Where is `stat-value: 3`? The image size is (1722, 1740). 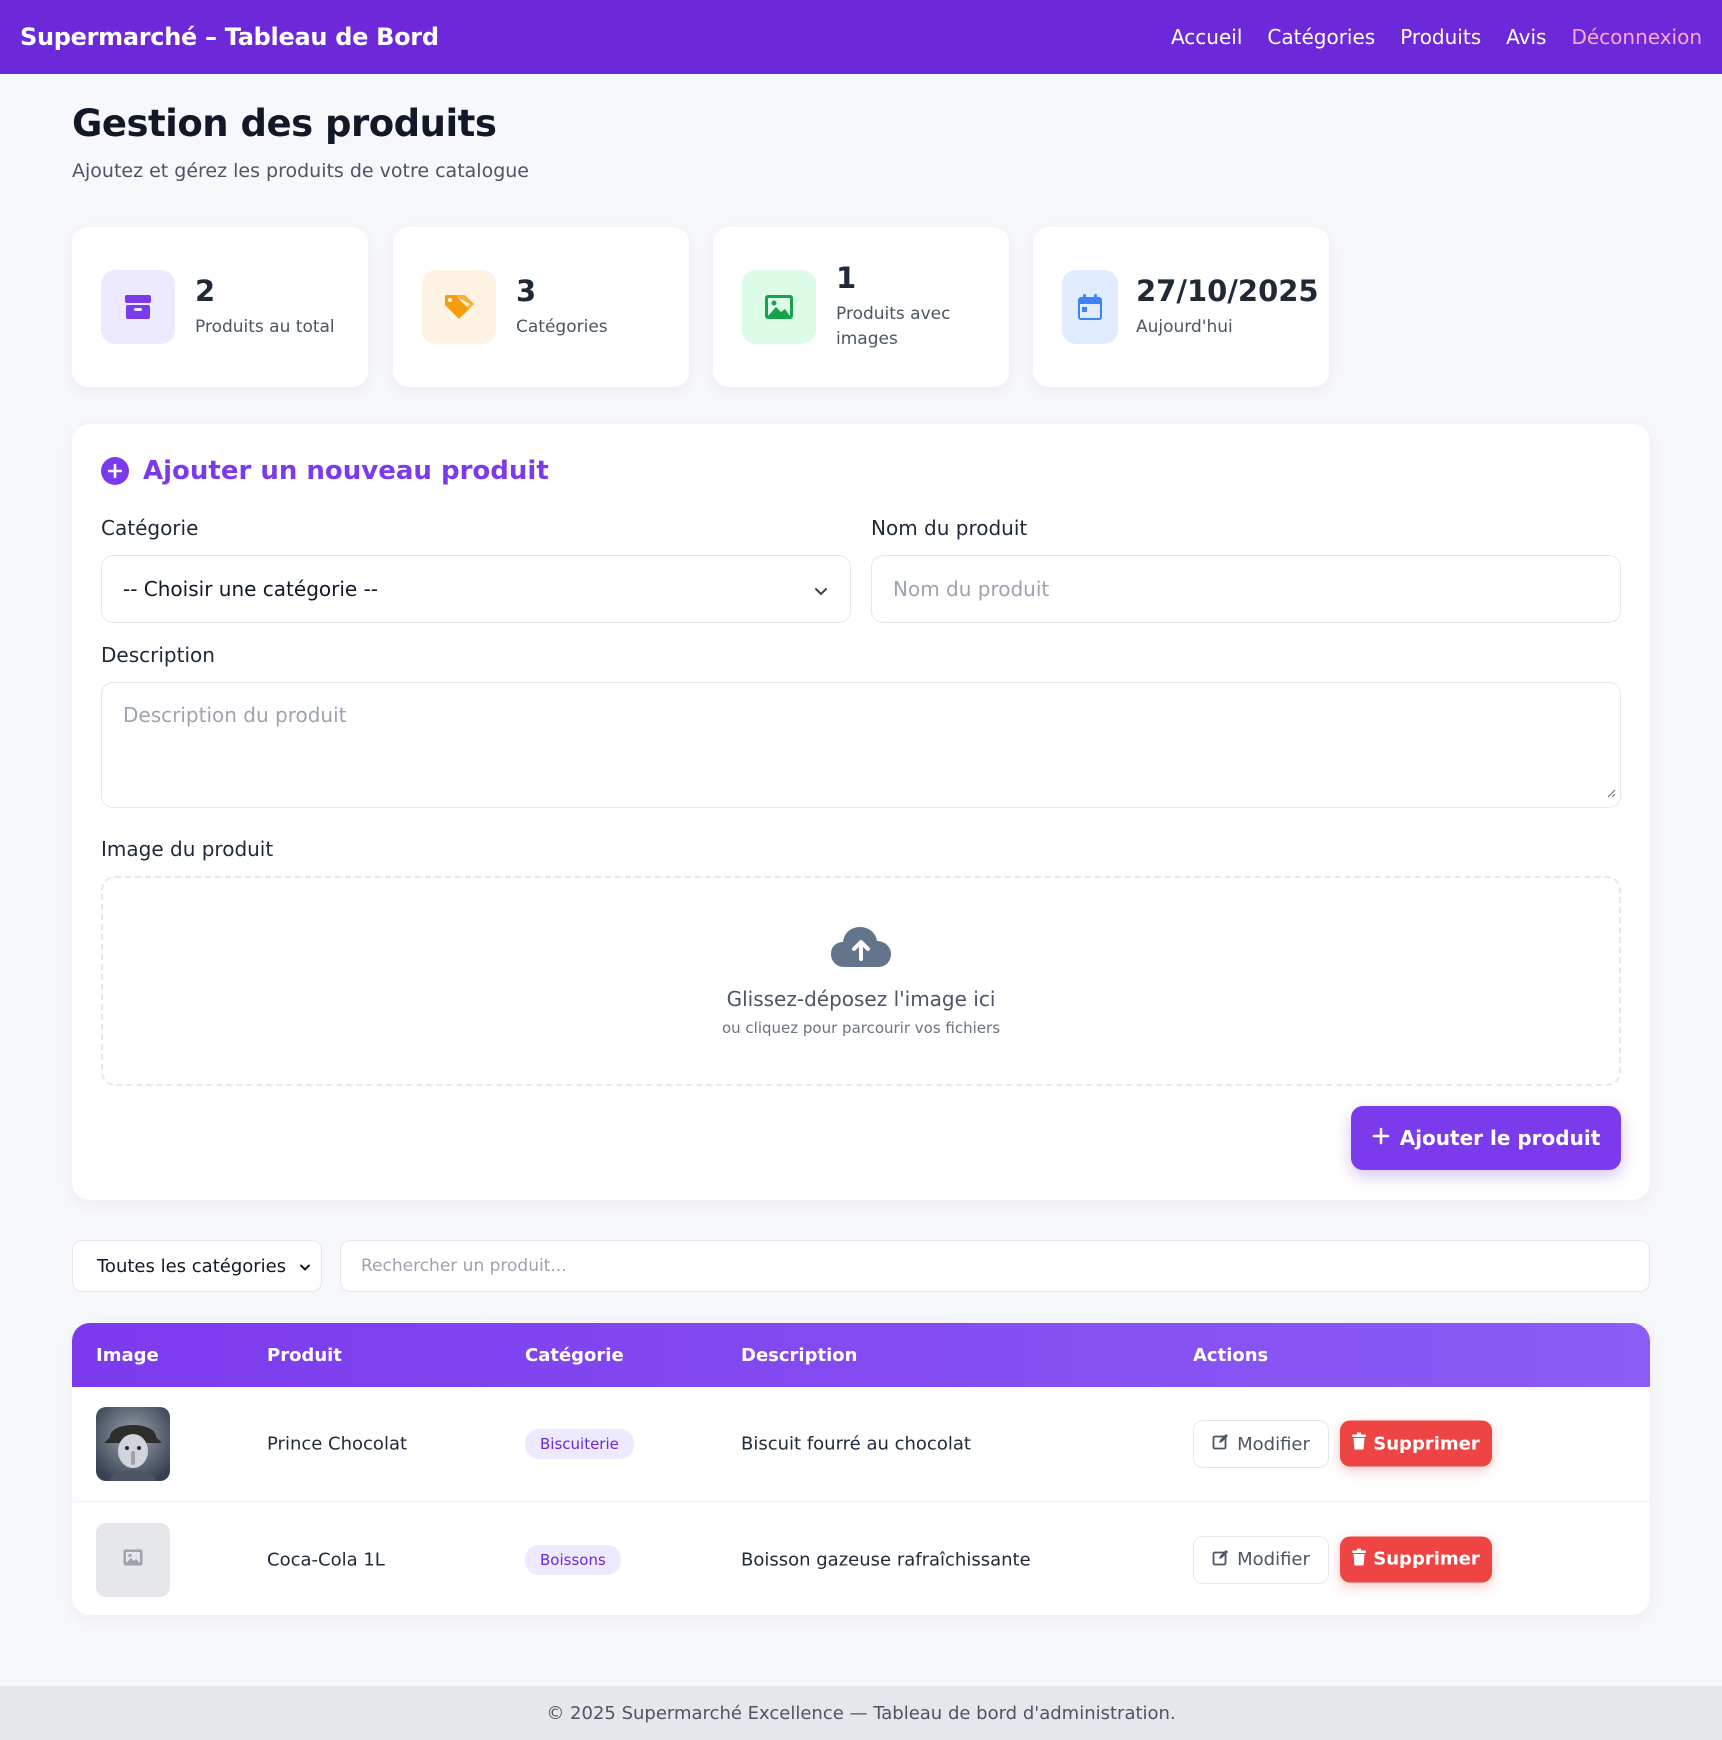 stat-value: 3 is located at coordinates (526, 290).